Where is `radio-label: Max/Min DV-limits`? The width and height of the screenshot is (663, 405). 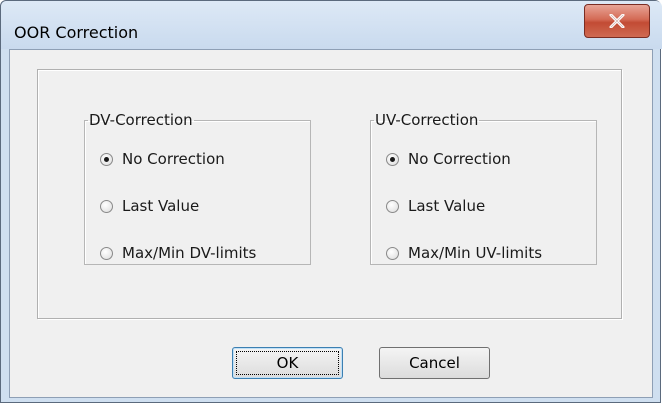 radio-label: Max/Min DV-limits is located at coordinates (189, 253).